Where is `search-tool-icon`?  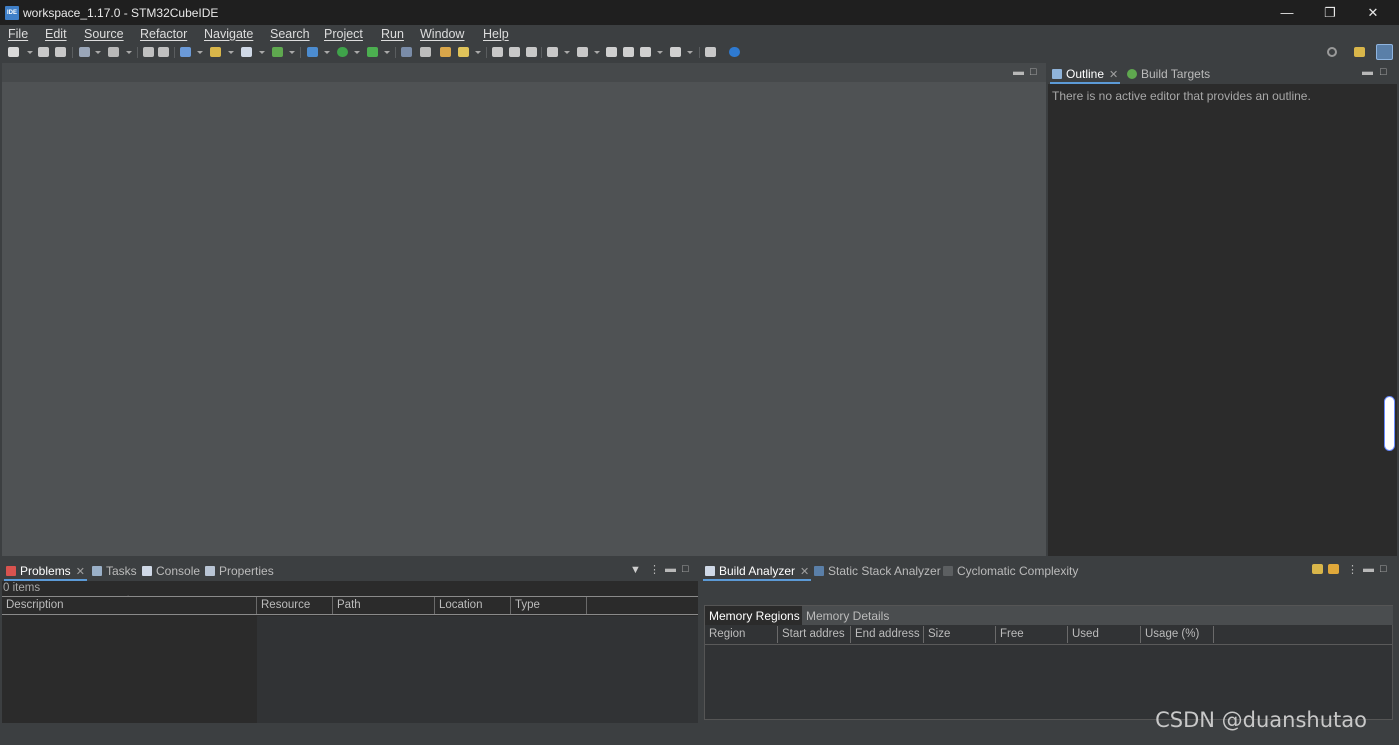
search-tool-icon is located at coordinates (463, 52).